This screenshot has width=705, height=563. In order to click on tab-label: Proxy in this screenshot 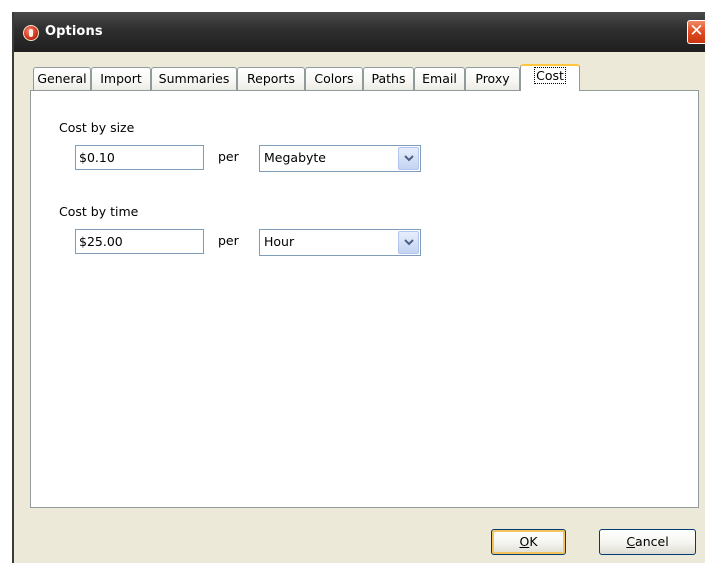, I will do `click(492, 78)`.